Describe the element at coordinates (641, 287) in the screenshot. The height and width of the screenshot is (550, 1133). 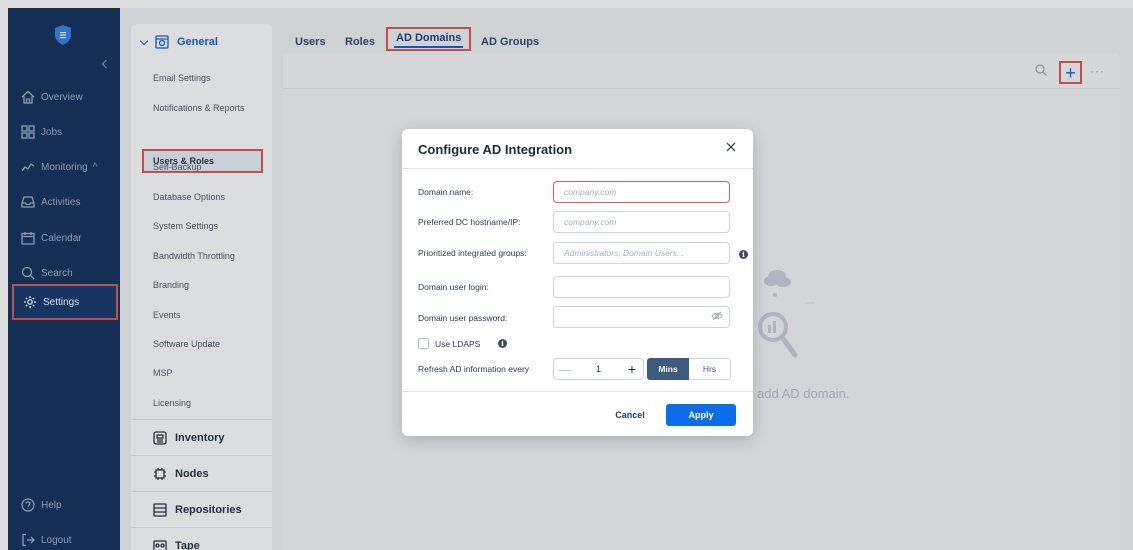
I see `user-login-input` at that location.